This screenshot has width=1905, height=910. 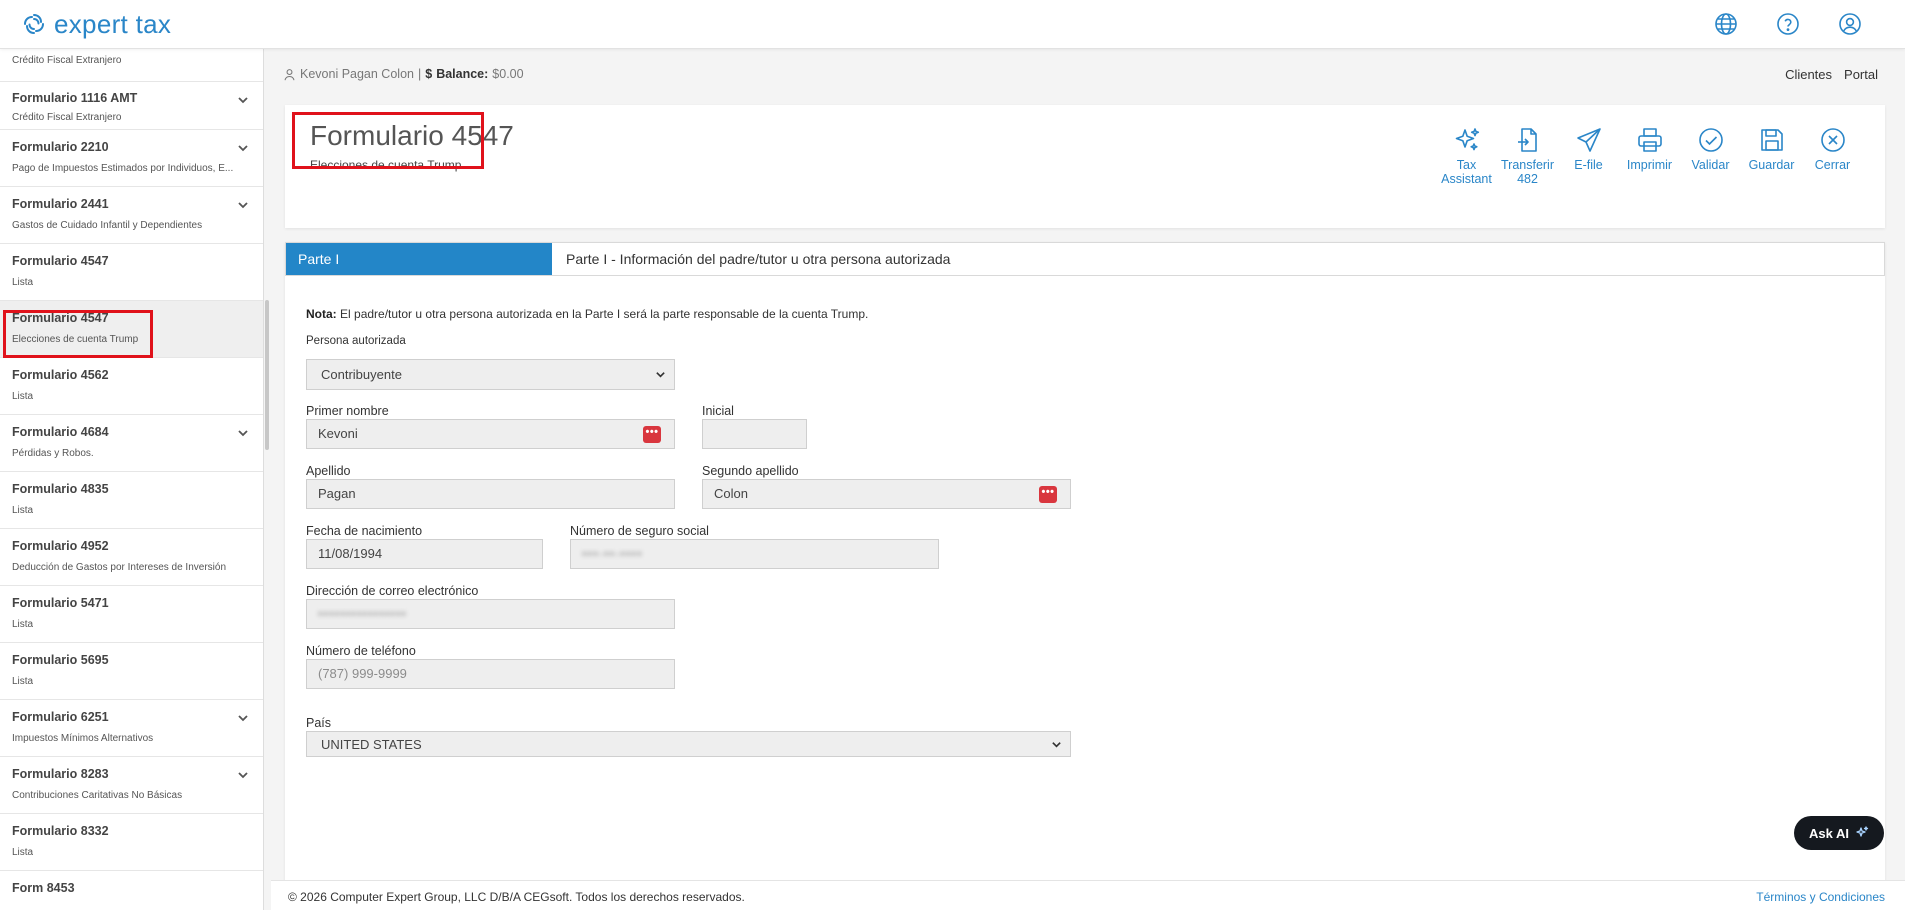 What do you see at coordinates (1466, 179) in the screenshot?
I see `tax-assistant-label-2: Assistant` at bounding box center [1466, 179].